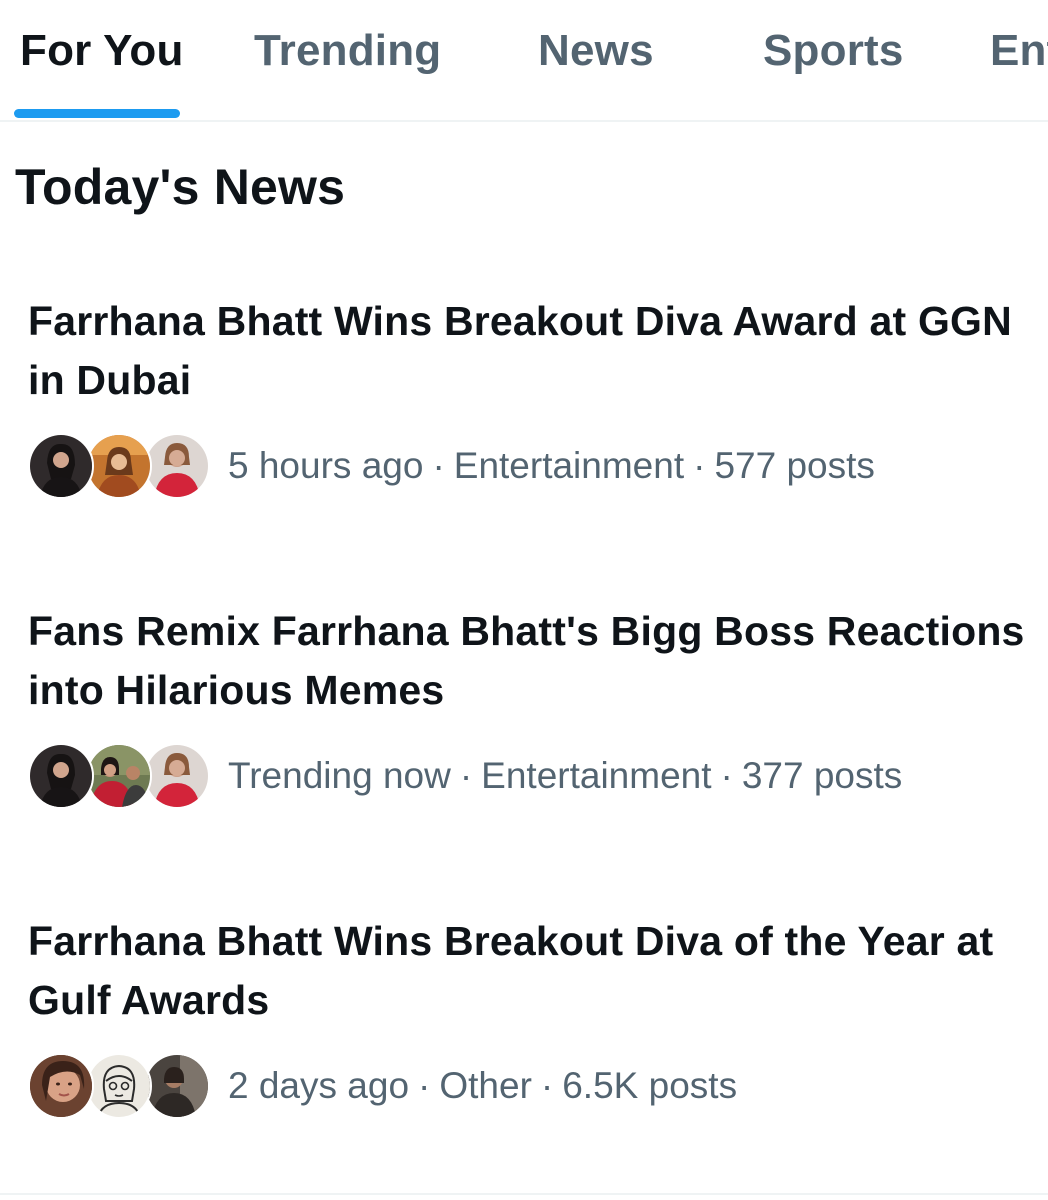 Image resolution: width=1048 pixels, height=1200 pixels. Describe the element at coordinates (61, 1086) in the screenshot. I see `woman-closeup-avatar` at that location.